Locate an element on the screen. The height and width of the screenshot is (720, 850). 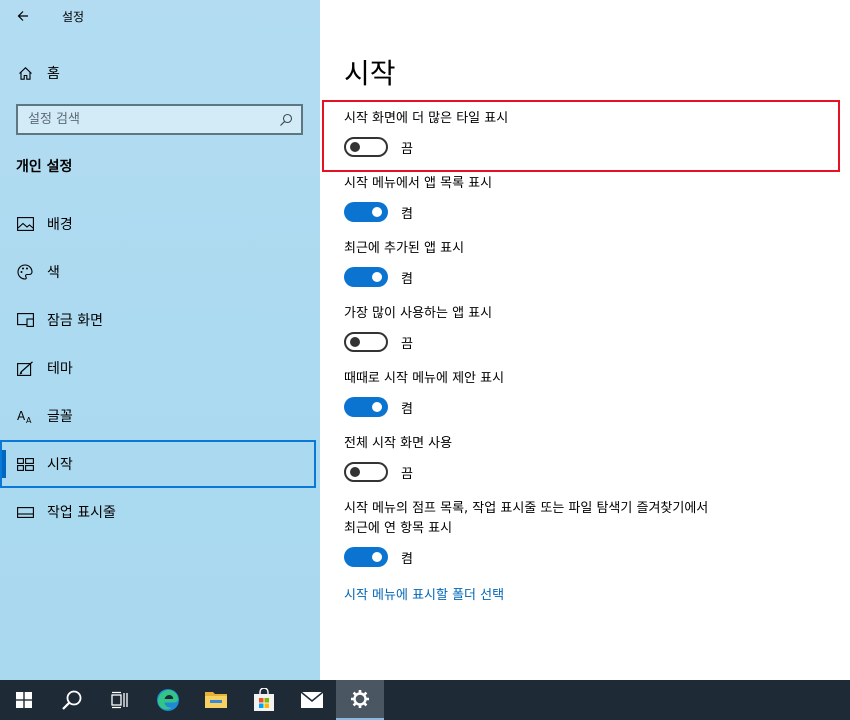
setting-caption: 때때로 시작 메뉴에 제안 표시 is located at coordinates (424, 378).